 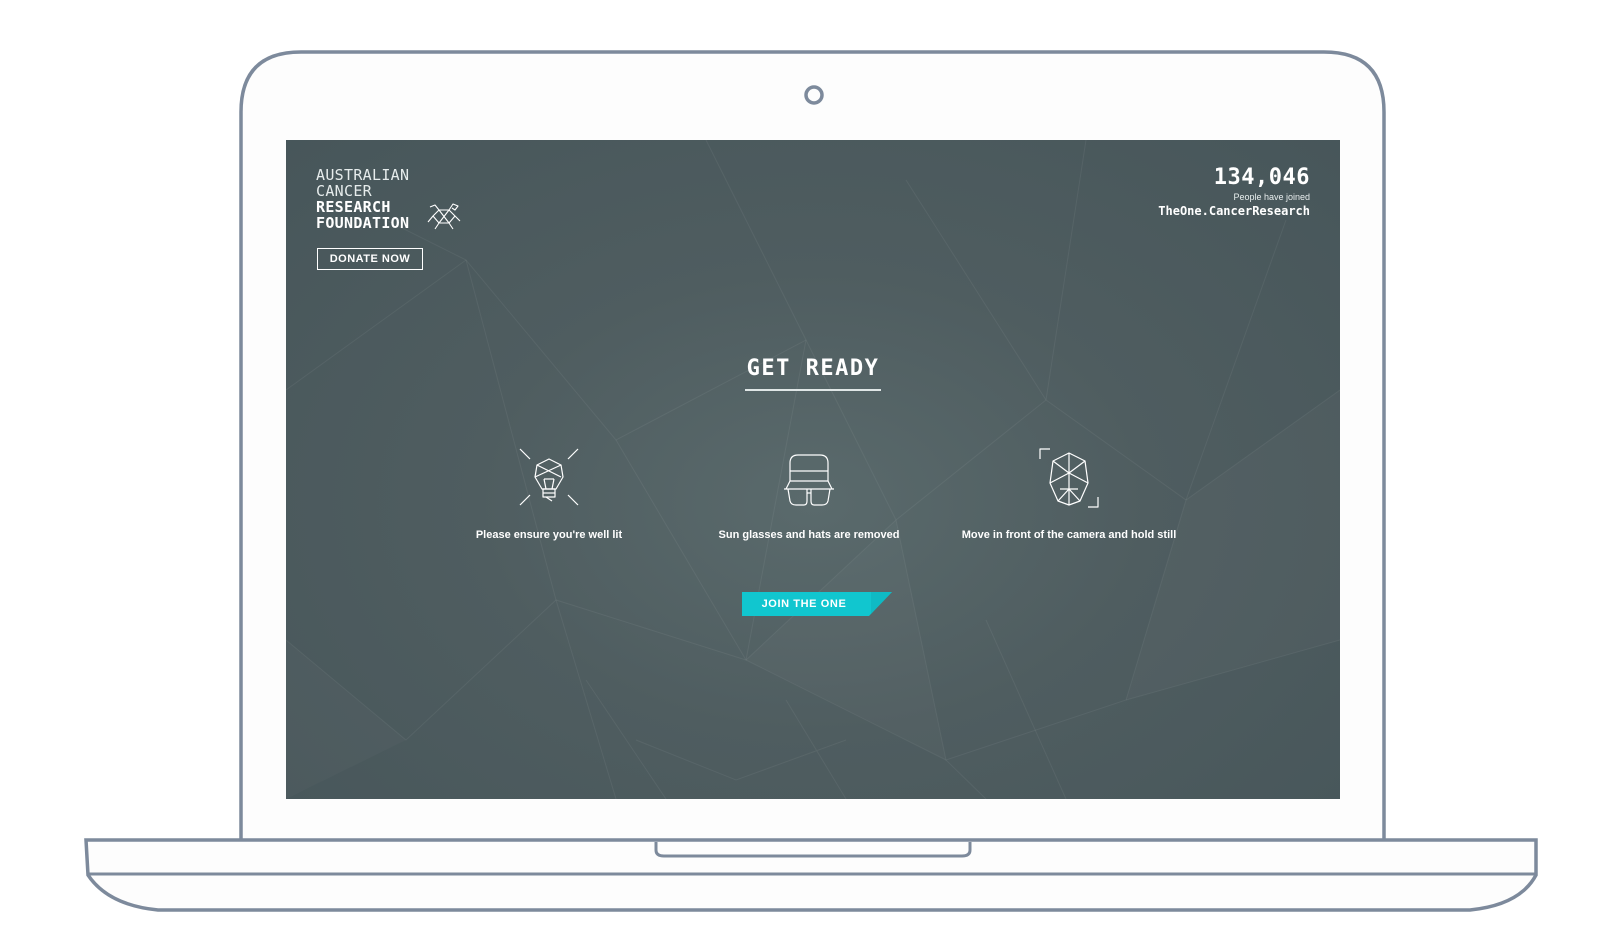 What do you see at coordinates (1261, 177) in the screenshot?
I see `counter-value: 134,046` at bounding box center [1261, 177].